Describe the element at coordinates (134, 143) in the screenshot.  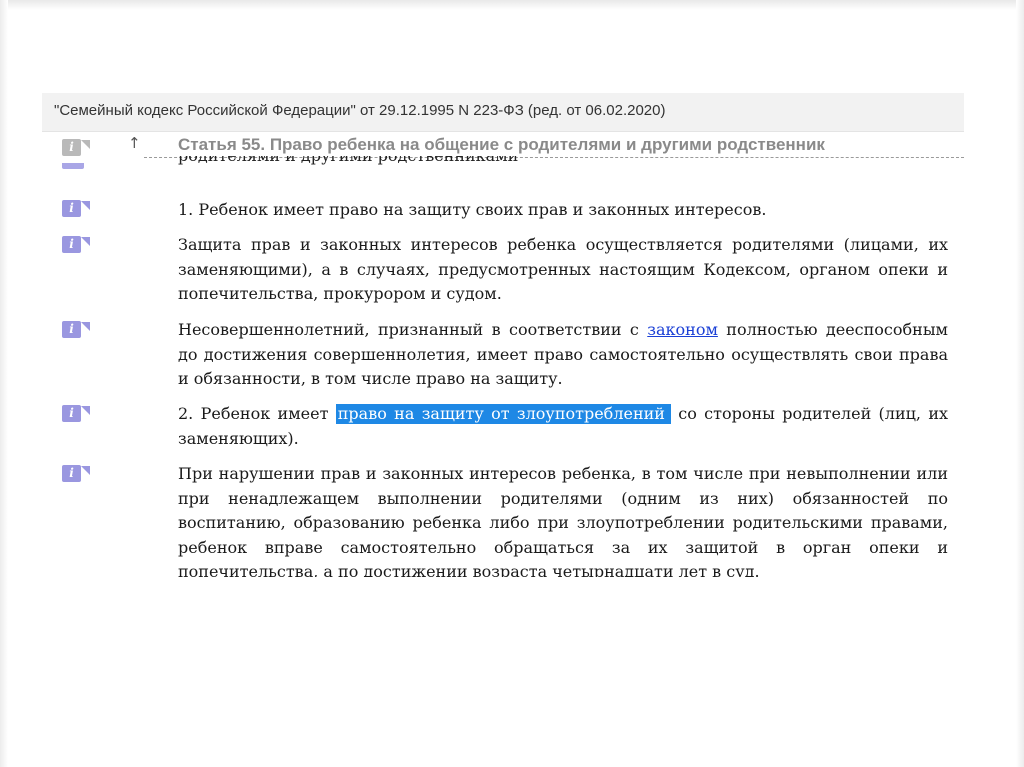
I see `up-arrow-icon: ↑` at that location.